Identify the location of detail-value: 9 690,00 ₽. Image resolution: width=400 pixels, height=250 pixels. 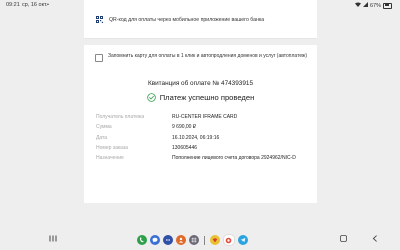
(184, 127).